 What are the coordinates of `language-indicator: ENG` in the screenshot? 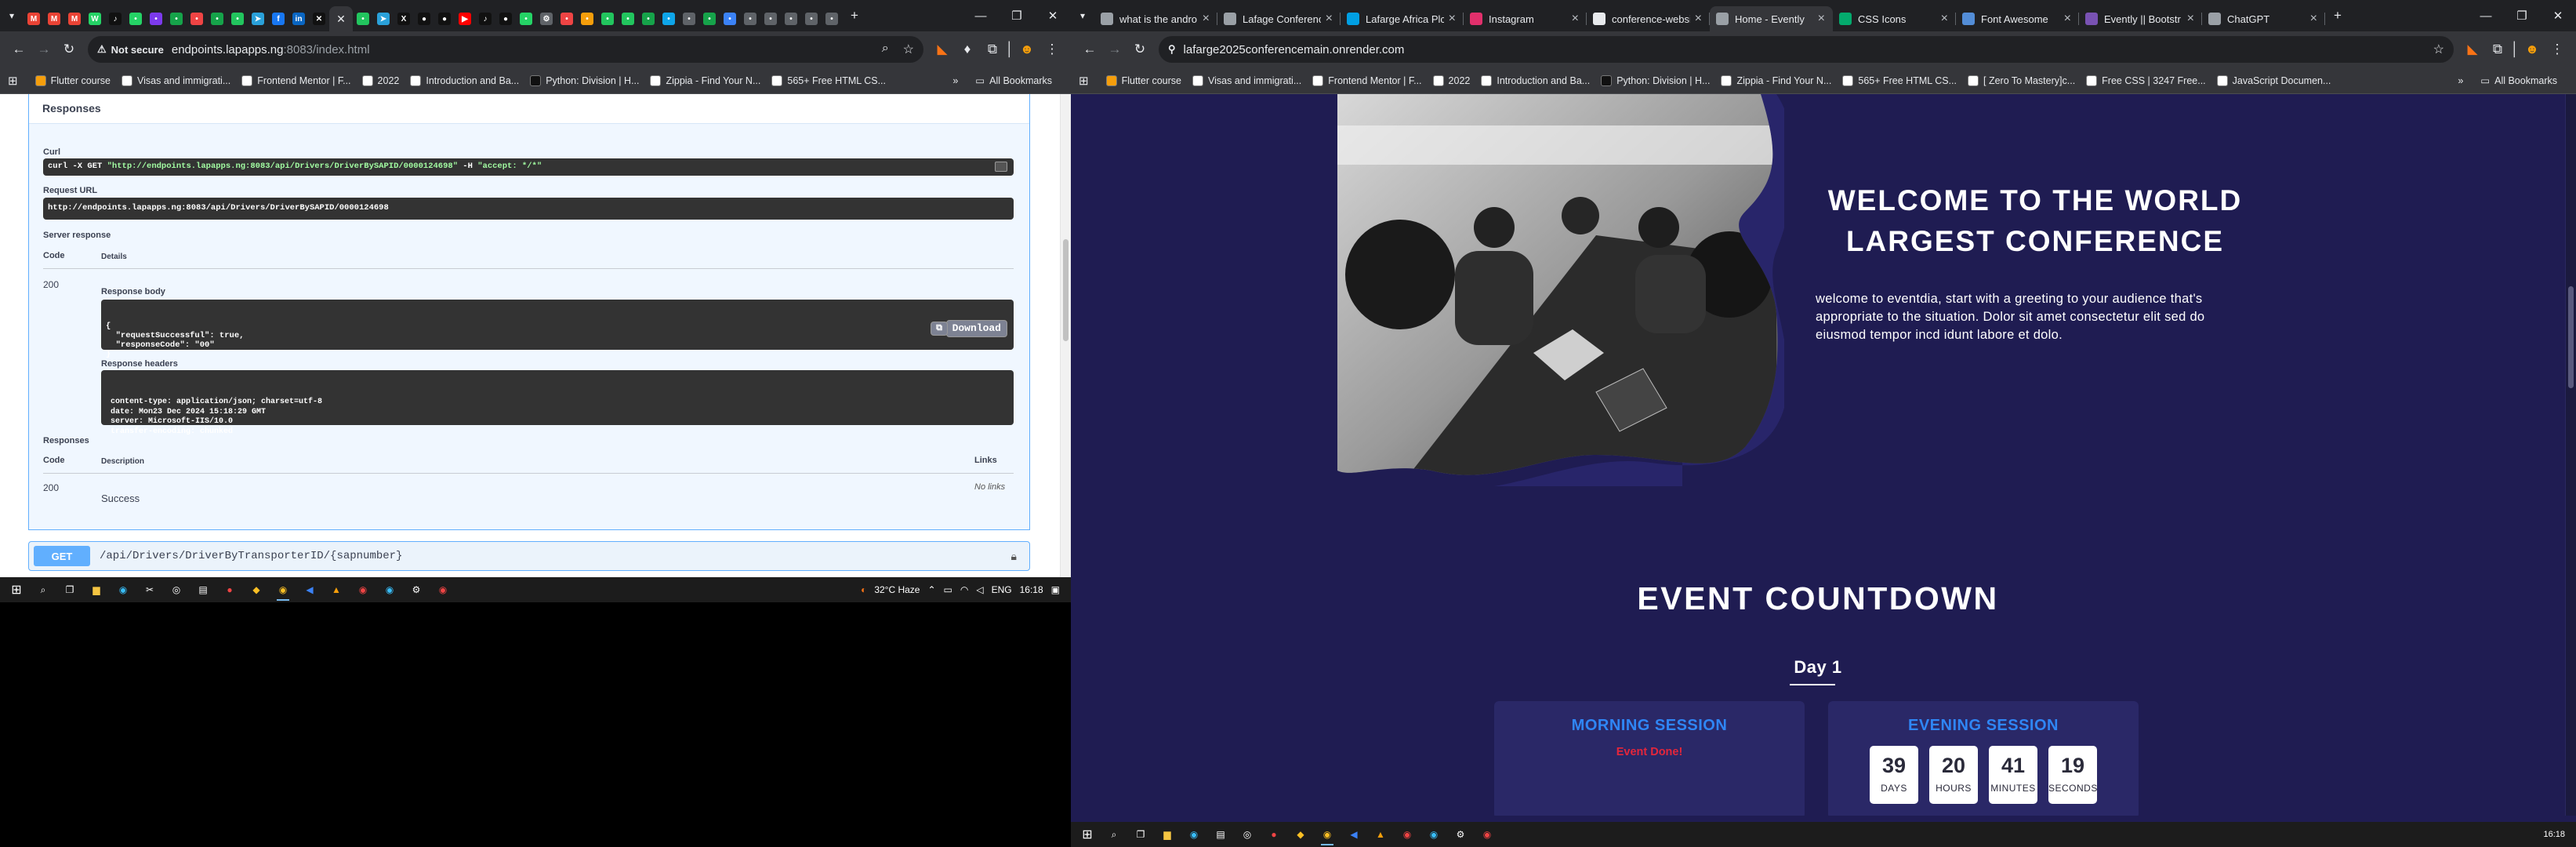 It's located at (1002, 589).